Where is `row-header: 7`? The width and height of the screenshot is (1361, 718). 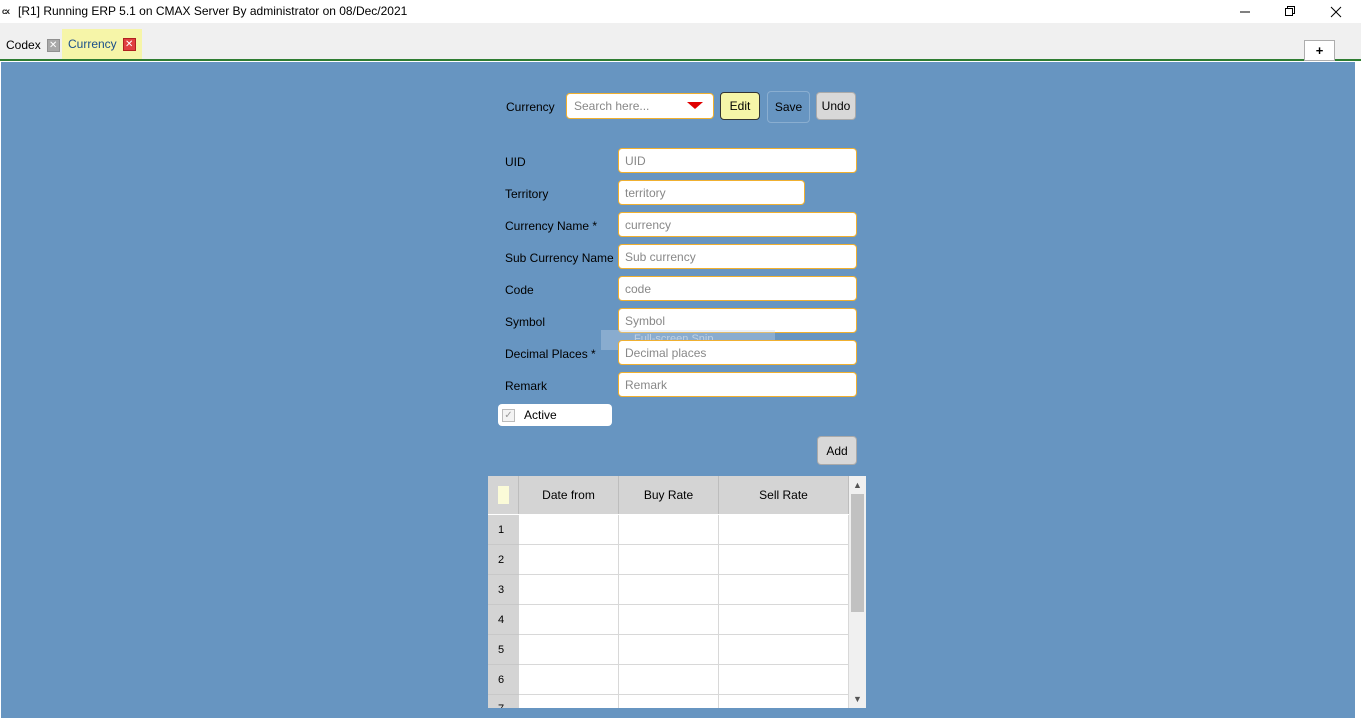 row-header: 7 is located at coordinates (503, 701).